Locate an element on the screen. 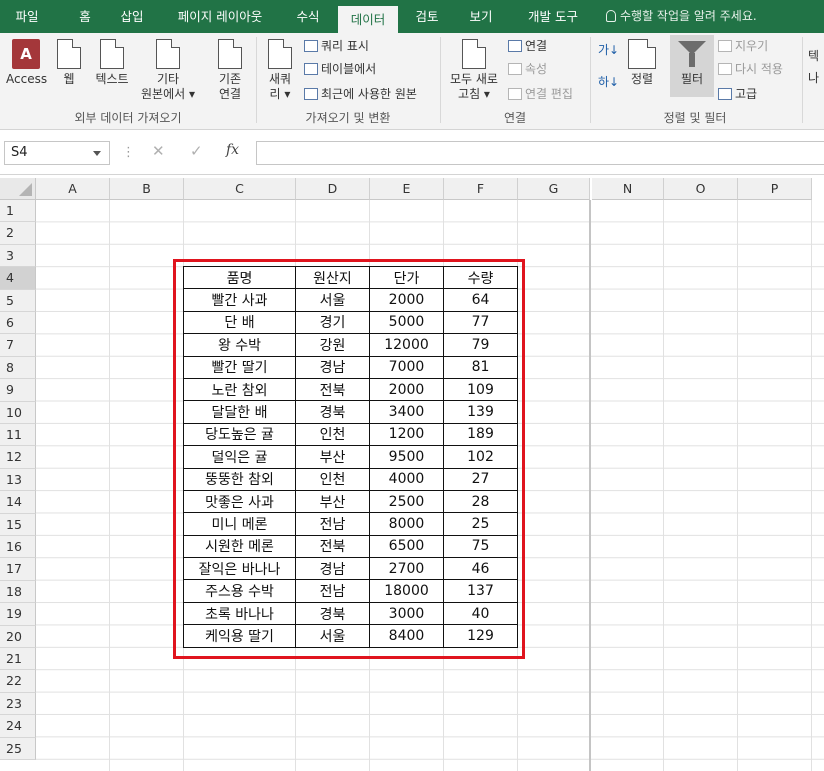 The image size is (824, 771). text-button: 텍스트 is located at coordinates (112, 63).